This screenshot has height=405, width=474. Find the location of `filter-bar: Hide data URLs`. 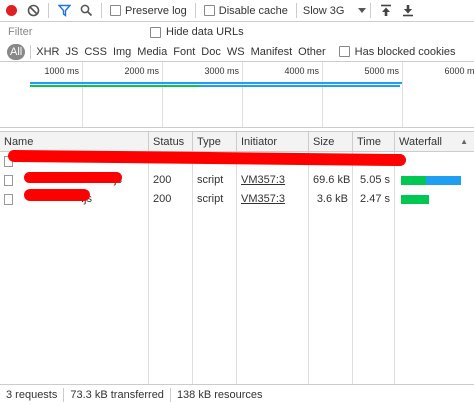

filter-bar: Hide data URLs is located at coordinates (237, 32).